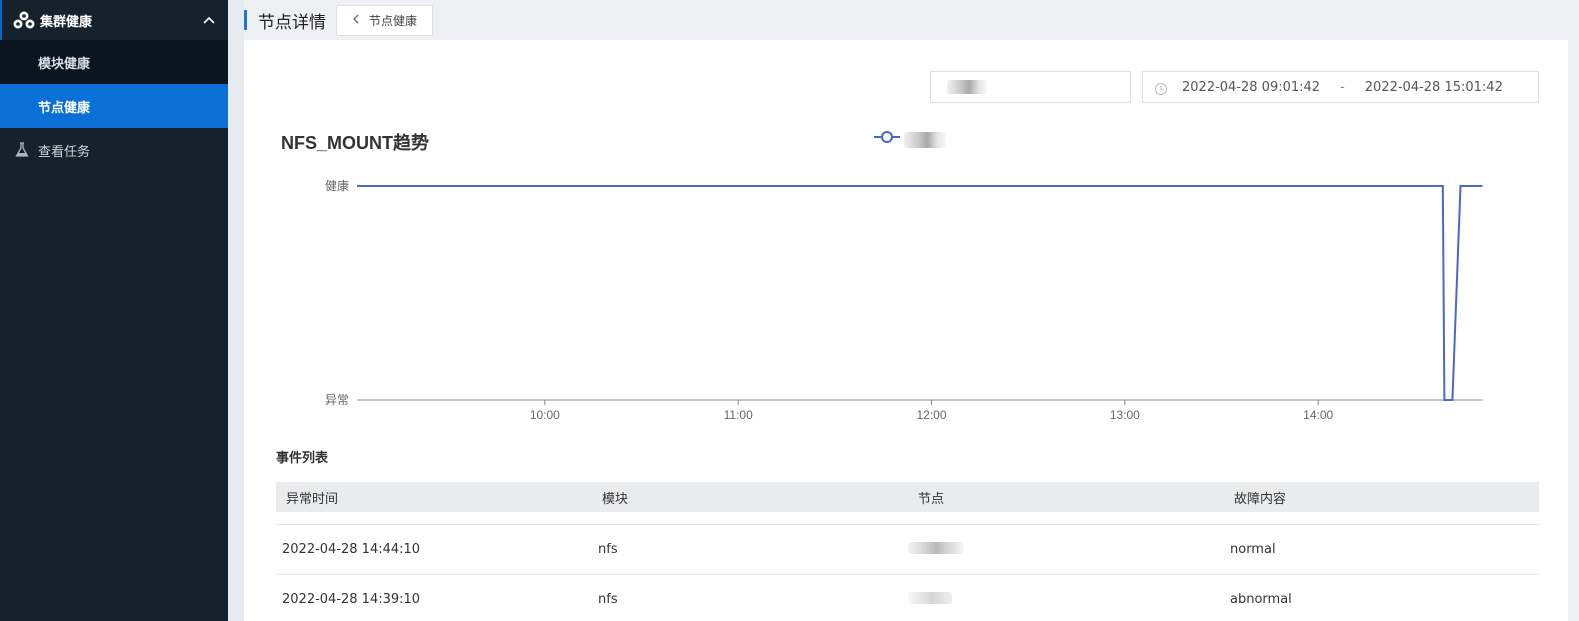 The image size is (1579, 621). What do you see at coordinates (114, 310) in the screenshot?
I see `sidebar: 集群健康 模块健康 节点健康 查看任务` at bounding box center [114, 310].